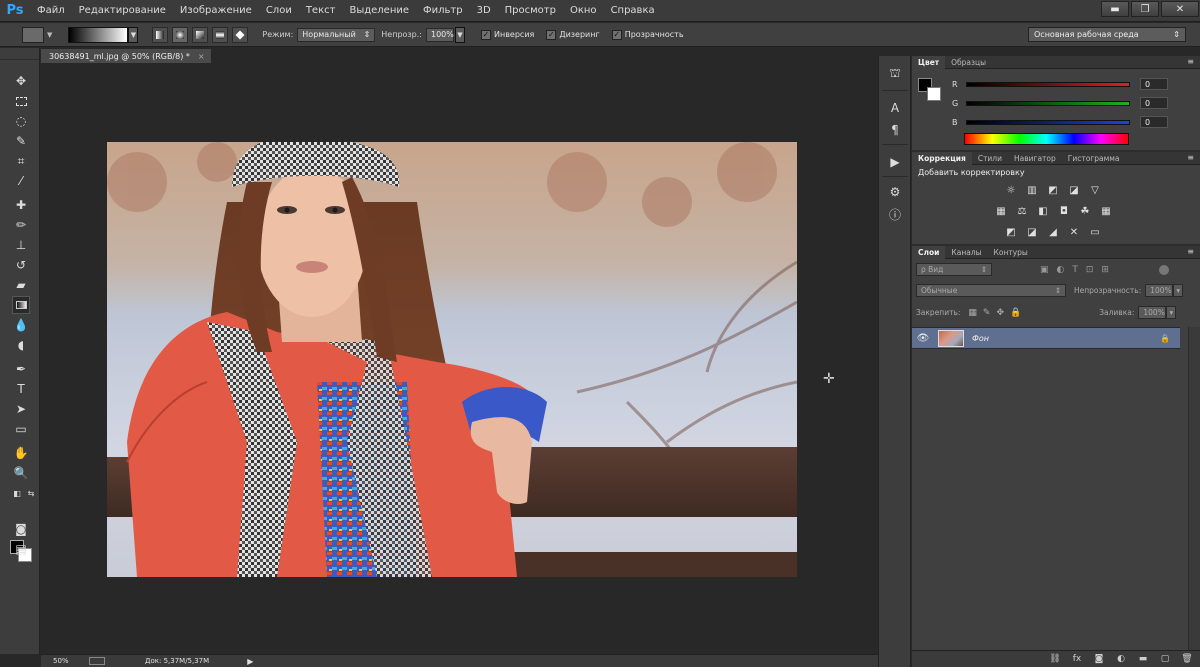 The height and width of the screenshot is (667, 1200). I want to click on menu-help: Справка, so click(633, 11).